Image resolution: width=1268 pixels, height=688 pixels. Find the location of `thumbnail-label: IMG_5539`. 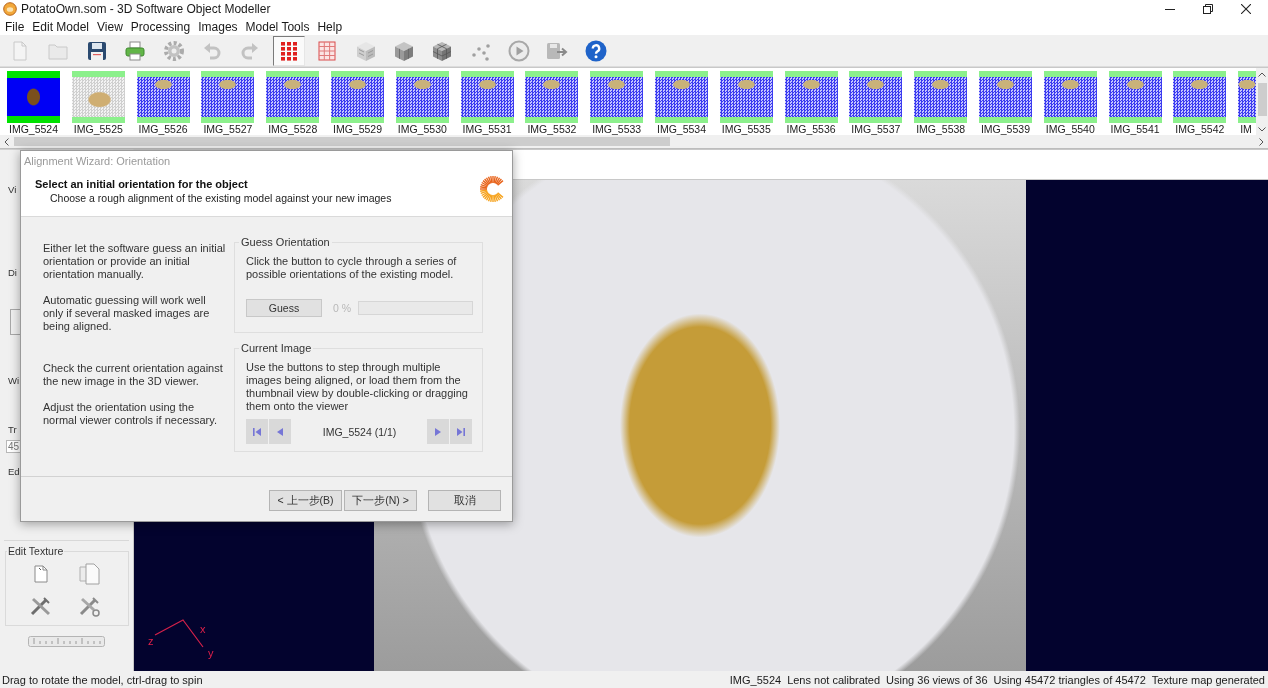

thumbnail-label: IMG_5539 is located at coordinates (1004, 129).